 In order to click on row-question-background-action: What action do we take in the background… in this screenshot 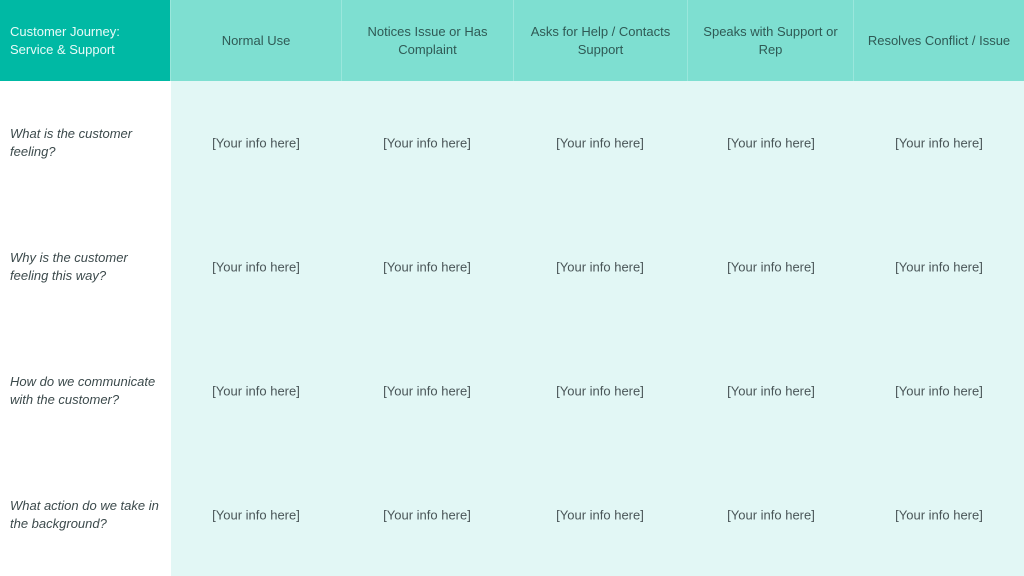, I will do `click(84, 514)`.